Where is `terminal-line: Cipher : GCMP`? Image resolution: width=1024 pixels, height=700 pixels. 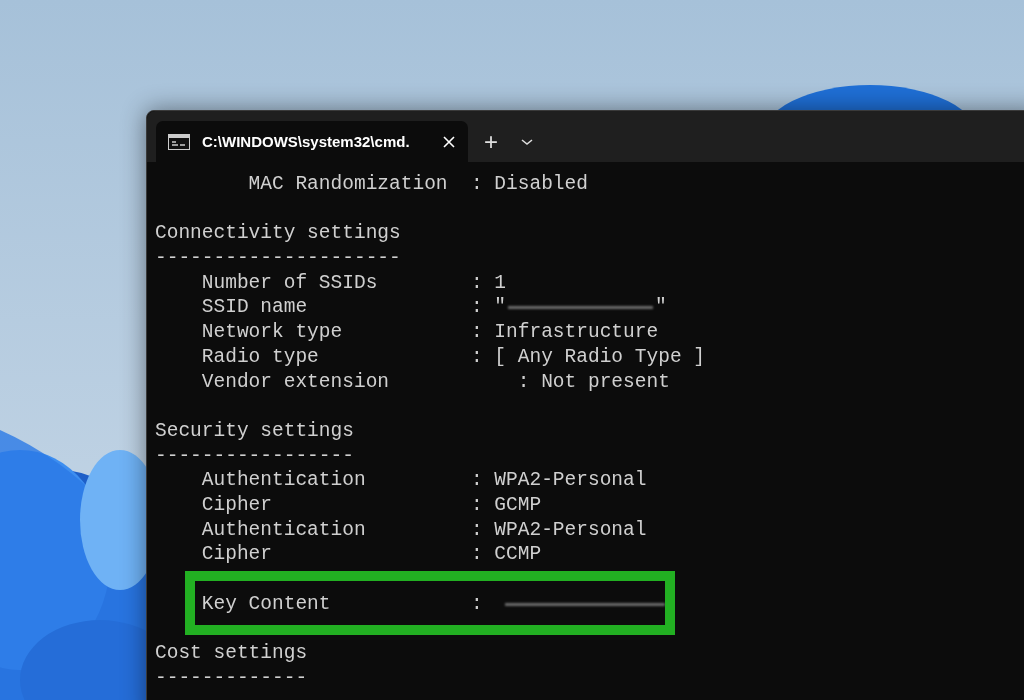
terminal-line: Cipher : GCMP is located at coordinates (371, 505).